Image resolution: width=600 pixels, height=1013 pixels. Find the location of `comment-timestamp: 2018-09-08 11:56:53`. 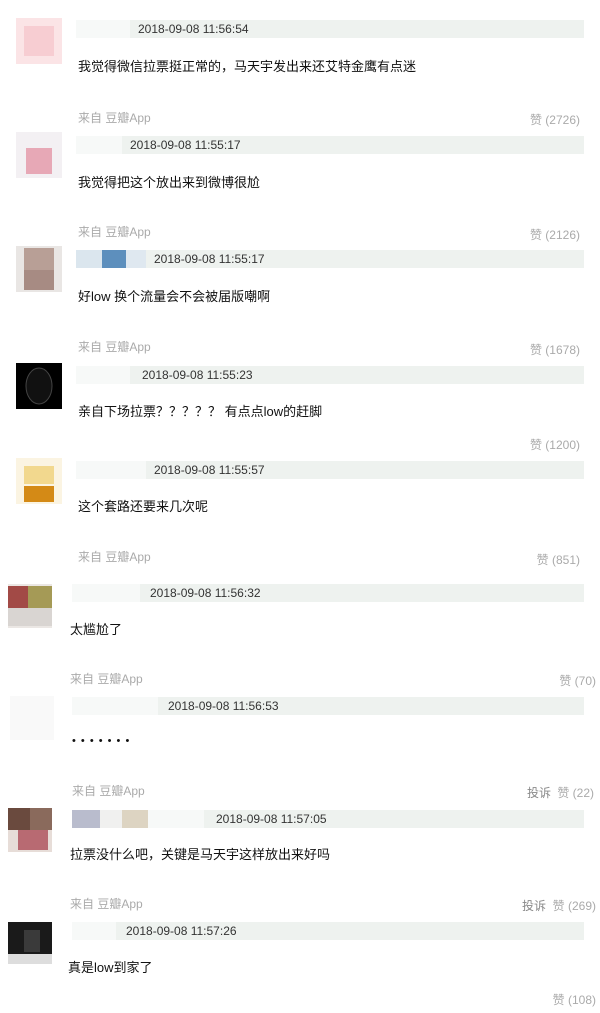

comment-timestamp: 2018-09-08 11:56:53 is located at coordinates (223, 706).